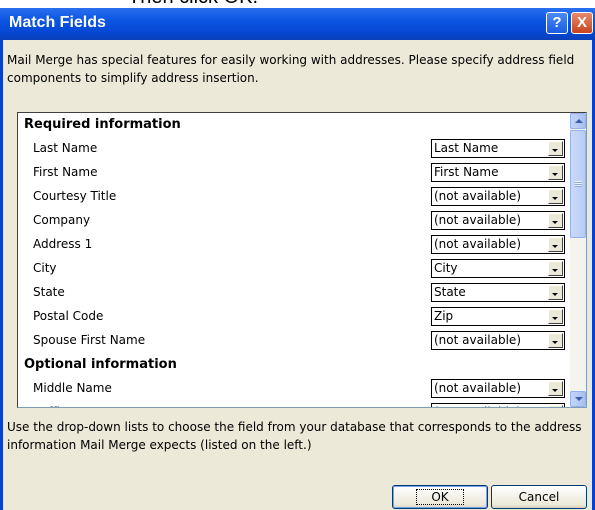 Image resolution: width=595 pixels, height=510 pixels. Describe the element at coordinates (294, 293) in the screenshot. I see `field-row: State State` at that location.